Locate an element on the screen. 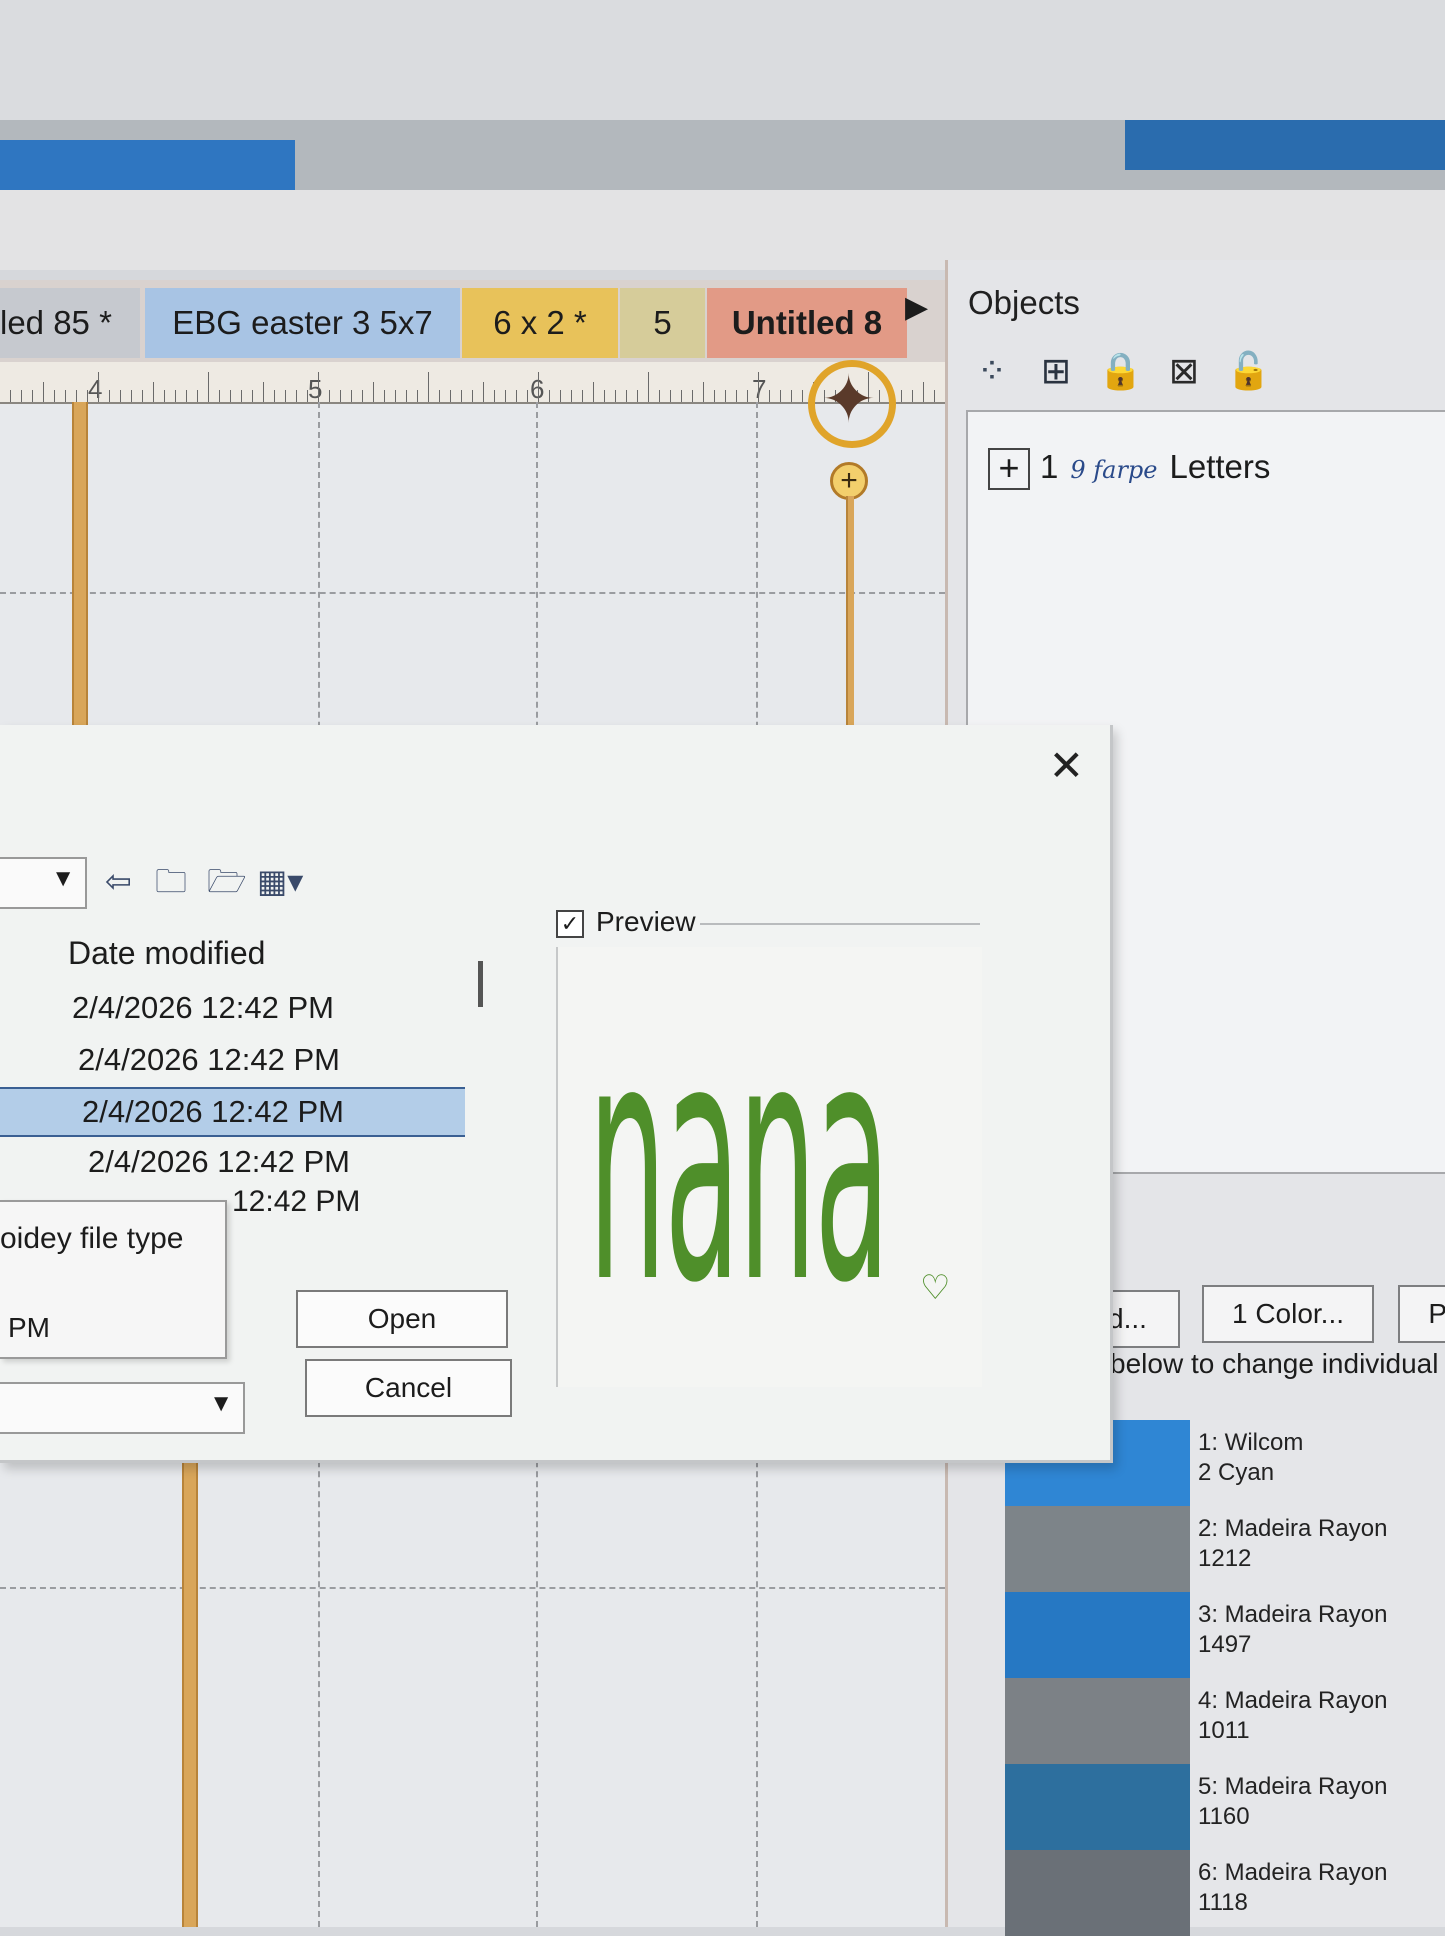 This screenshot has height=1936, width=1445. scrollbar-thumb is located at coordinates (480, 984).